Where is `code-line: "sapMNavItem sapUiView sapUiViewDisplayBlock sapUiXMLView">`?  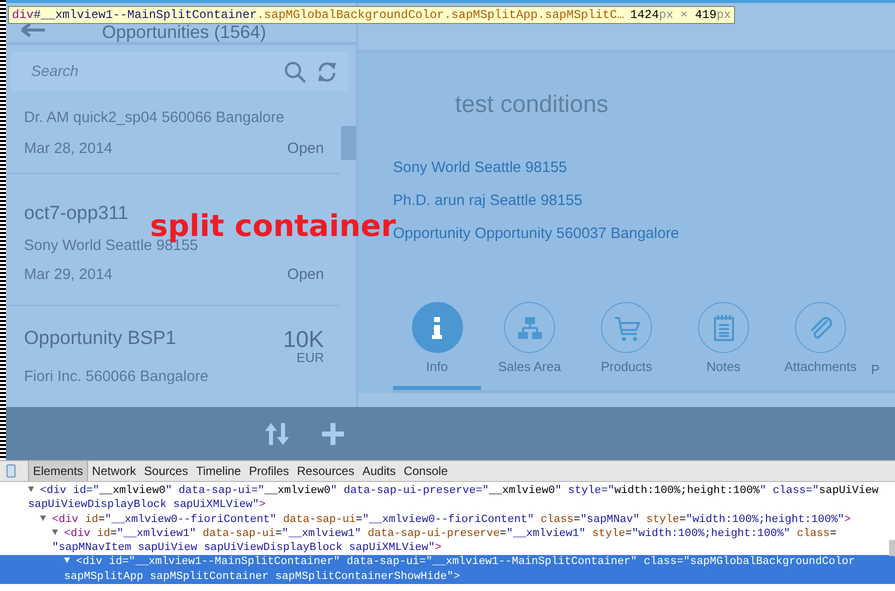
code-line: "sapMNavItem sapUiView sapUiViewDisplayBlock sapUiXMLView"> is located at coordinates (247, 548).